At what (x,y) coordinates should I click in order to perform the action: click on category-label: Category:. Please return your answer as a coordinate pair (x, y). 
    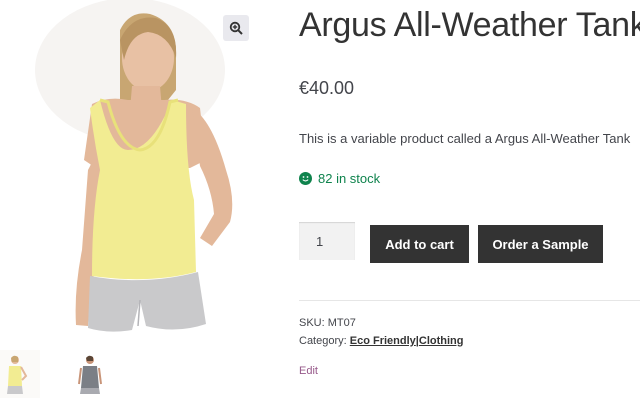
    Looking at the image, I should click on (323, 341).